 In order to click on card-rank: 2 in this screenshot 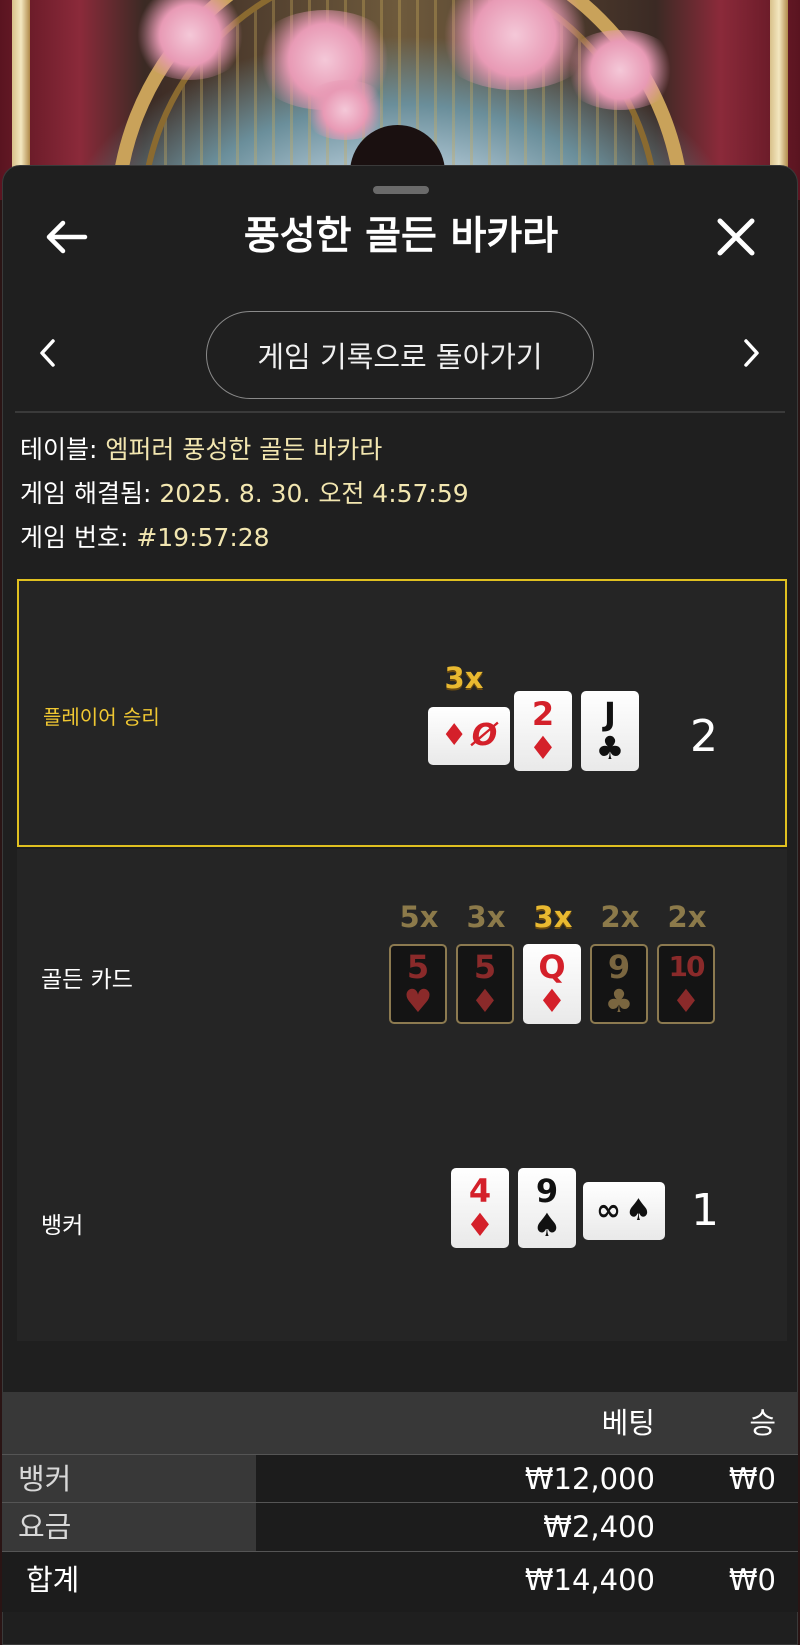, I will do `click(543, 714)`.